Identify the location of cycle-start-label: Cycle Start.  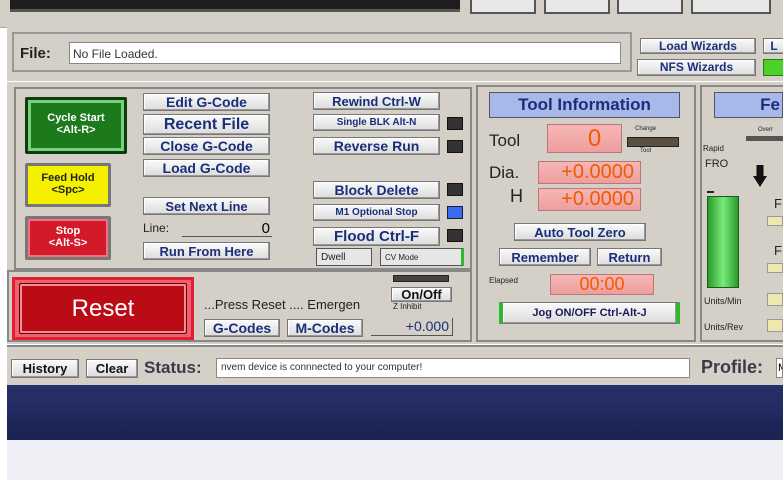
(76, 118).